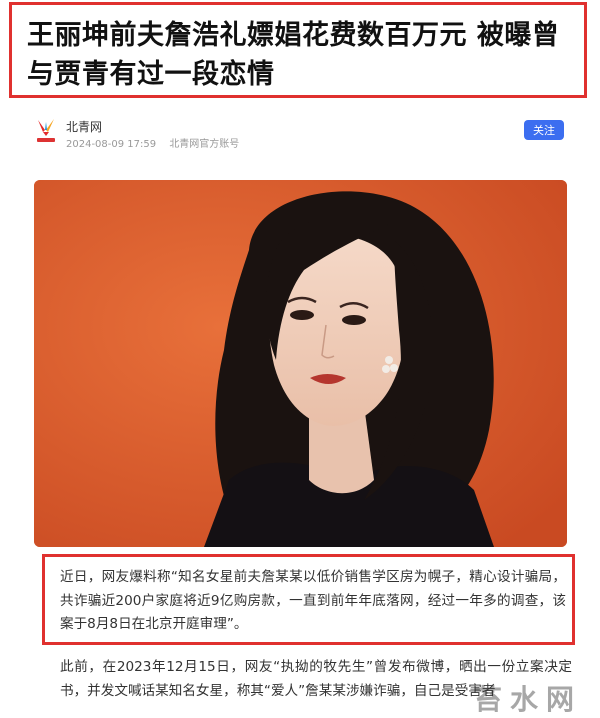 This screenshot has width=600, height=718. What do you see at coordinates (544, 130) in the screenshot?
I see `follow-button: 关注` at bounding box center [544, 130].